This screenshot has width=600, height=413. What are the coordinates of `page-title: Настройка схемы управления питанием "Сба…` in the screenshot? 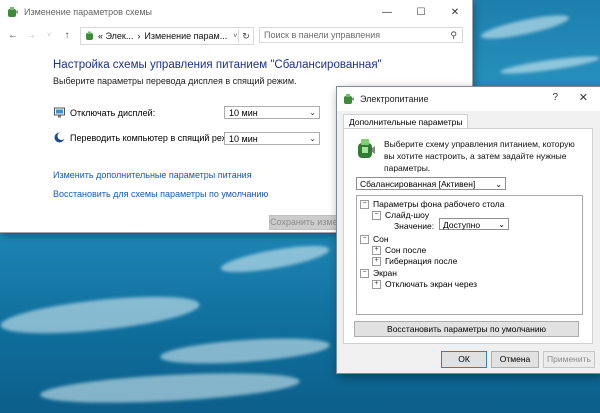 It's located at (217, 65).